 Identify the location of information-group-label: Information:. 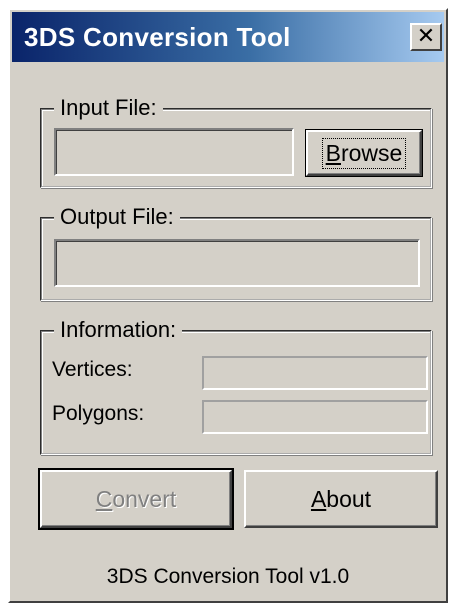
(118, 330).